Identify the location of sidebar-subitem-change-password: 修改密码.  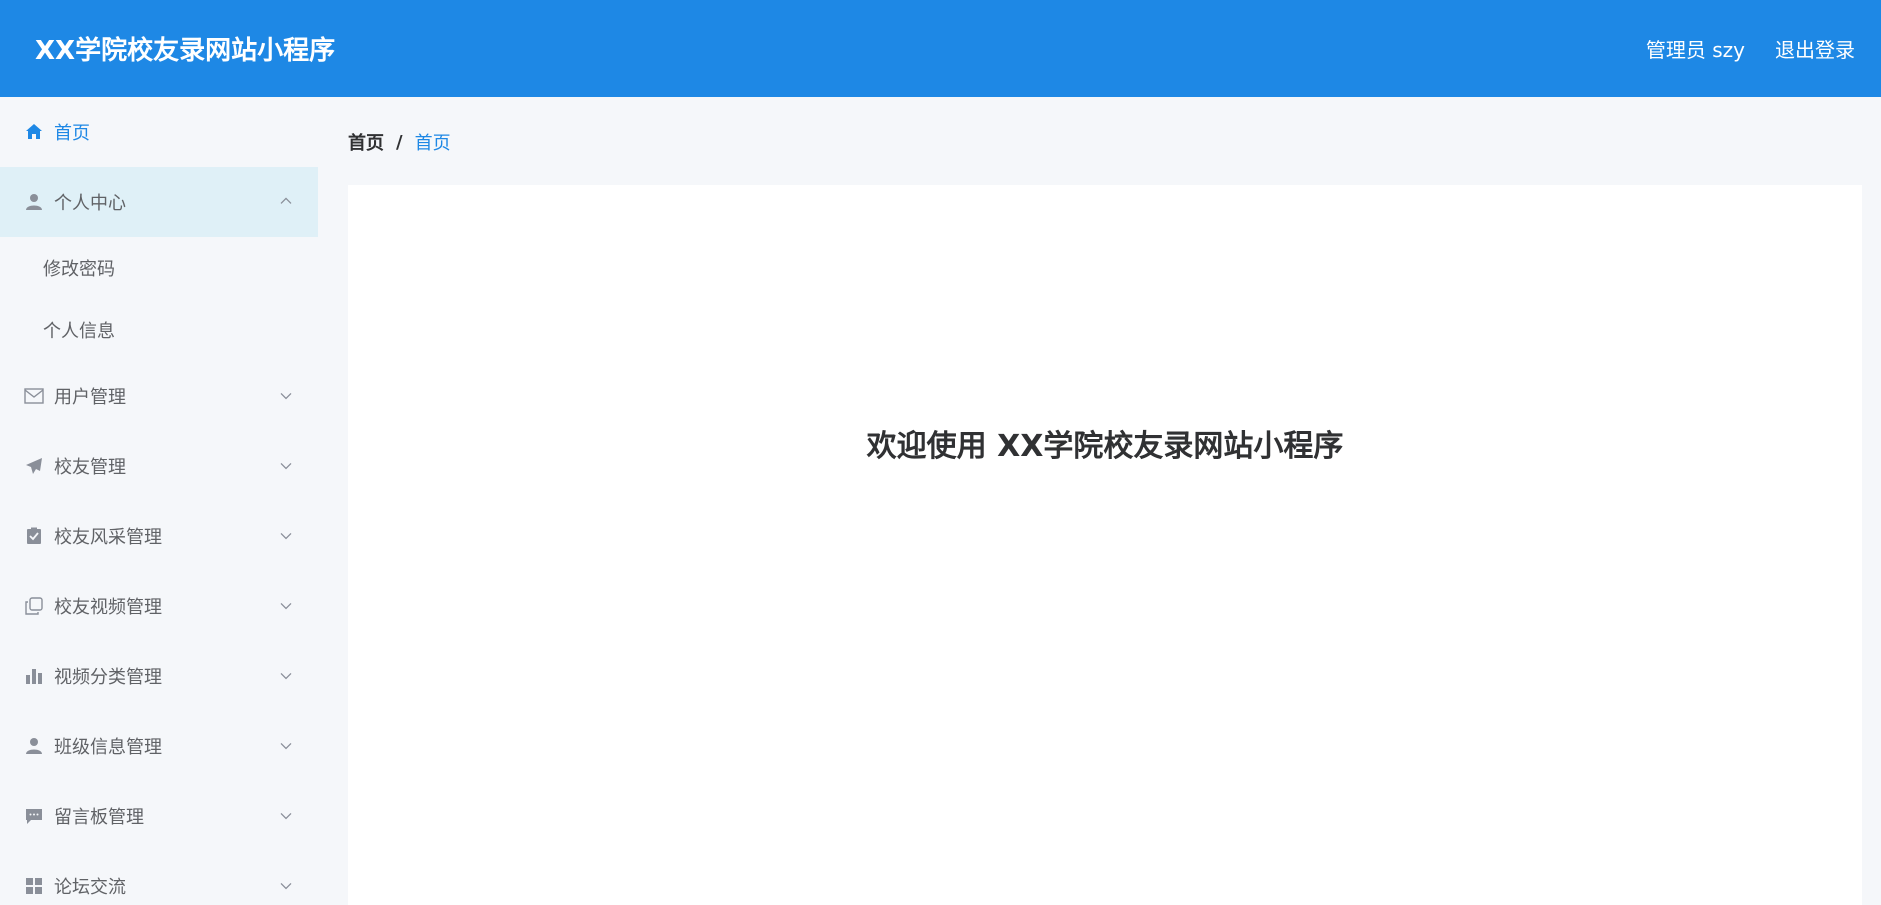
(159, 268).